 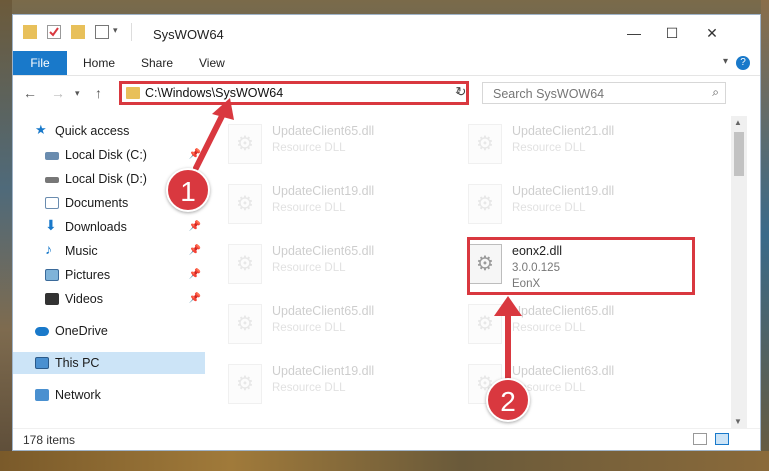 I want to click on sidebar-item-pictures: Pictures 📌, so click(x=109, y=275).